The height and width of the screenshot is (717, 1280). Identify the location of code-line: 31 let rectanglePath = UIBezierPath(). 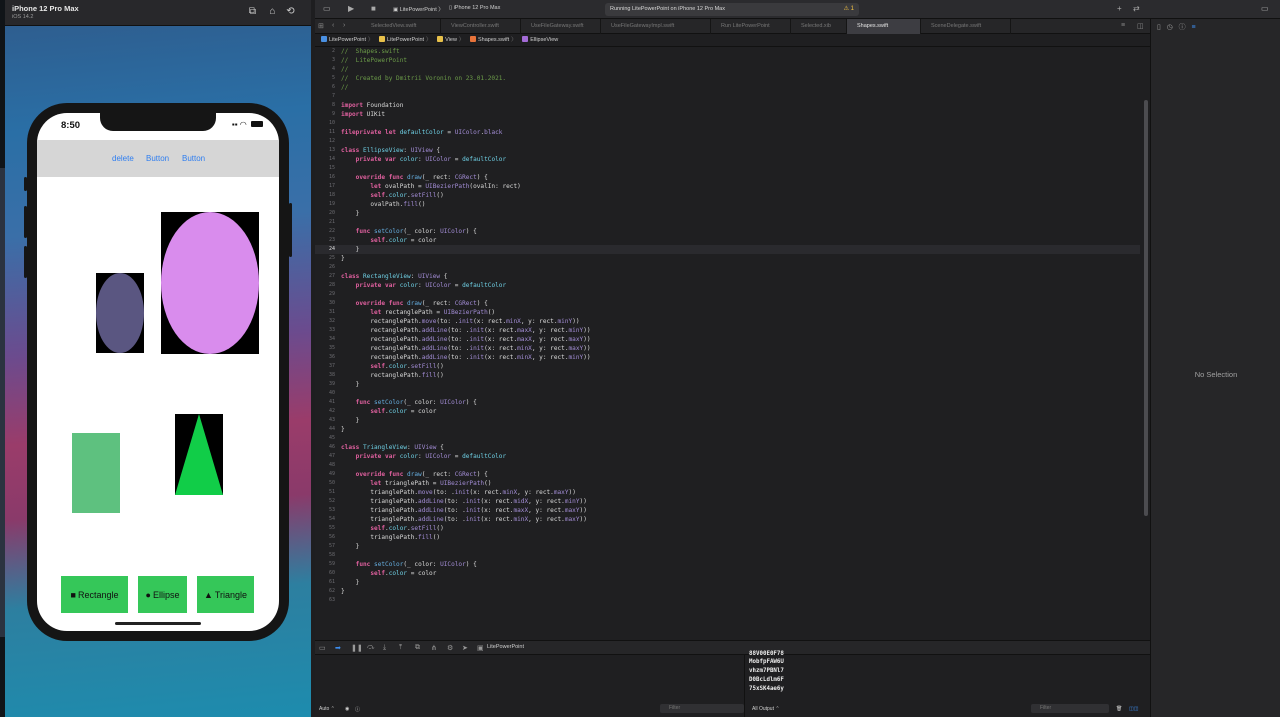
(727, 312).